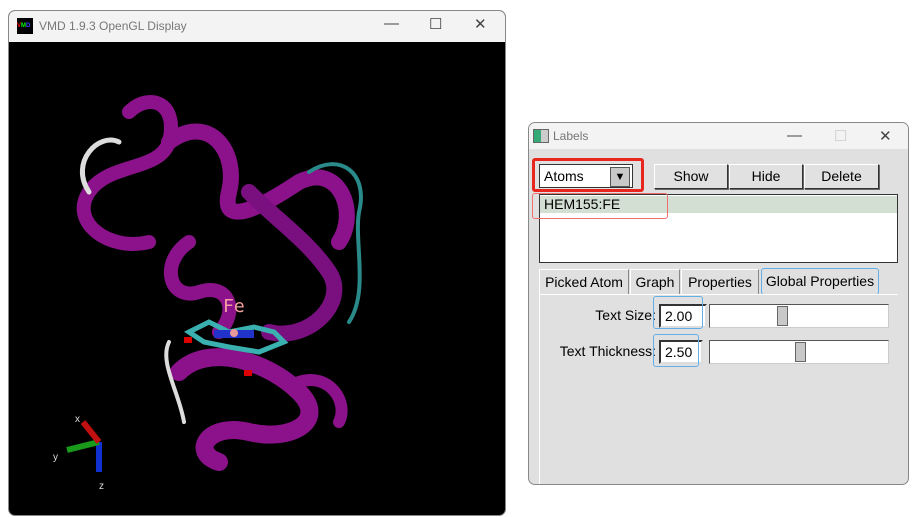 The height and width of the screenshot is (517, 915). Describe the element at coordinates (257, 26) in the screenshot. I see `vmd-title-bar: VMD VMD 1.9.3 OpenGL Display — ☐ ✕` at that location.